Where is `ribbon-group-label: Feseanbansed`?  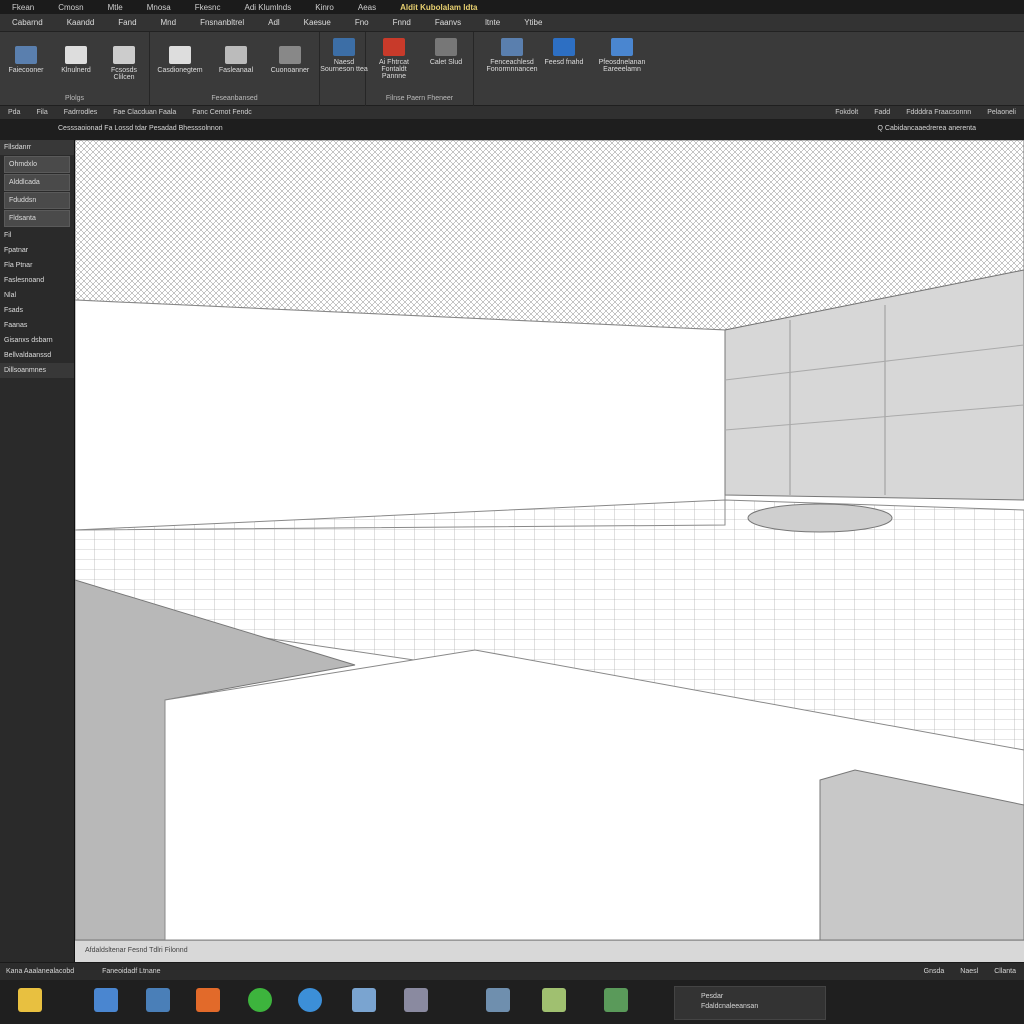 ribbon-group-label: Feseanbansed is located at coordinates (234, 98).